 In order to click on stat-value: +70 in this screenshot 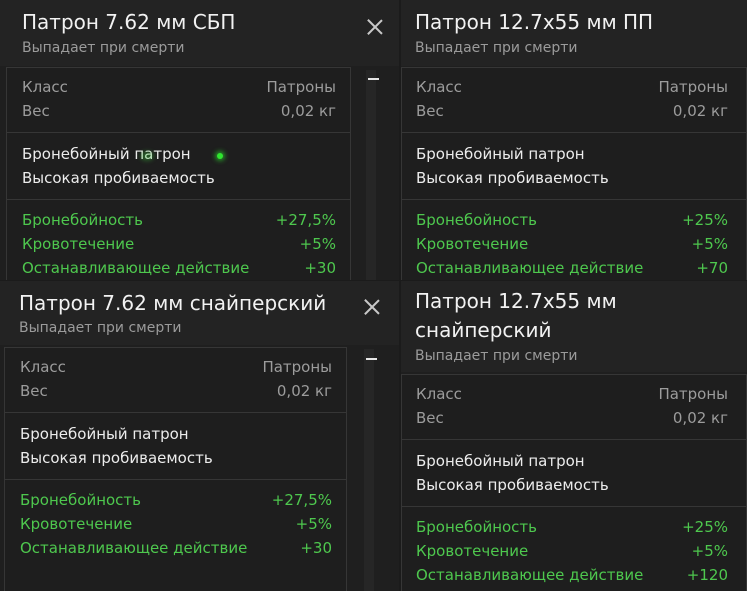, I will do `click(712, 268)`.